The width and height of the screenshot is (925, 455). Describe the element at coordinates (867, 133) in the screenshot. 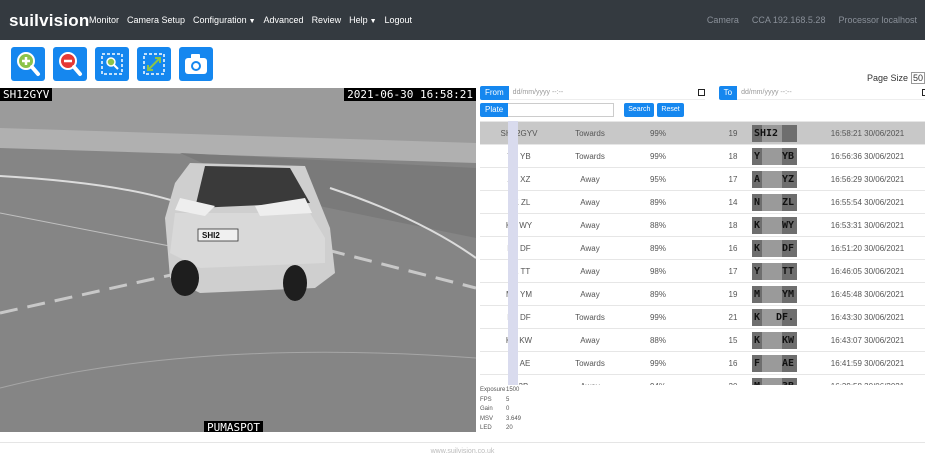

I see `timestamp-cell: 16:58:21 30/06/2021` at that location.